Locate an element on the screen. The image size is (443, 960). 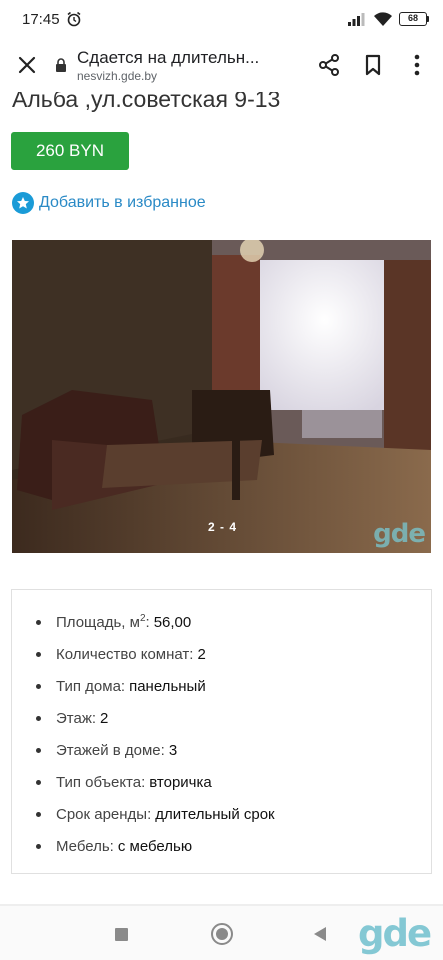
detail-house-type: Тип дома: панельный is located at coordinates (221, 686).